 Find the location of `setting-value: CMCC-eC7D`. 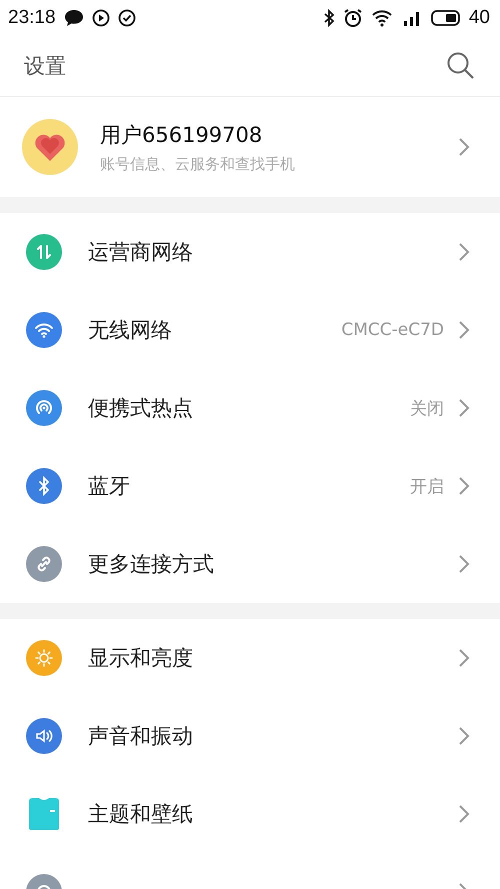

setting-value: CMCC-eC7D is located at coordinates (392, 330).